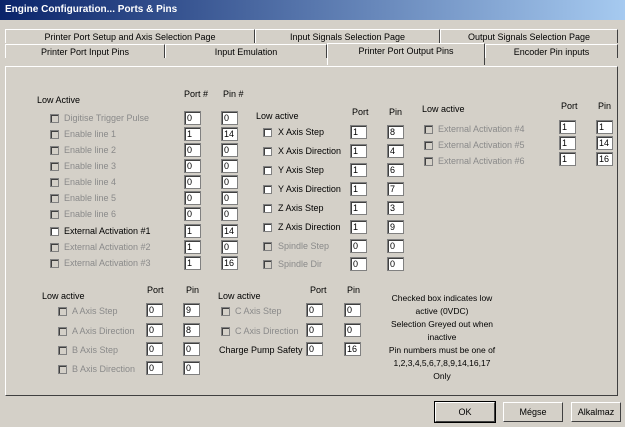 The width and height of the screenshot is (625, 427). What do you see at coordinates (347, 36) in the screenshot?
I see `tab-input-signals: Input Signals Selection Page` at bounding box center [347, 36].